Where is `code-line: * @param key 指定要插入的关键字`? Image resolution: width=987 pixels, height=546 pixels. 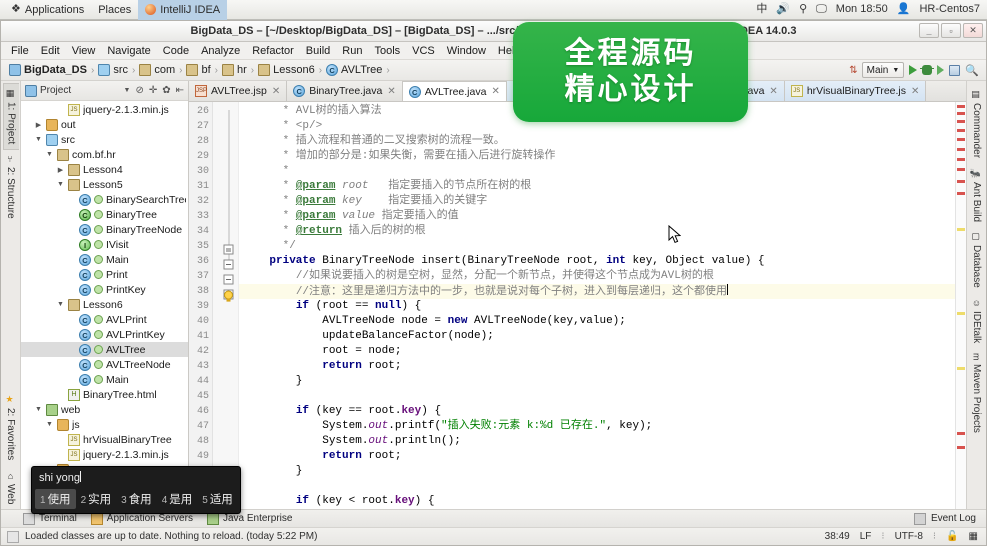
code-line: * @param key 指定要插入的关键字 is located at coordinates (597, 201).